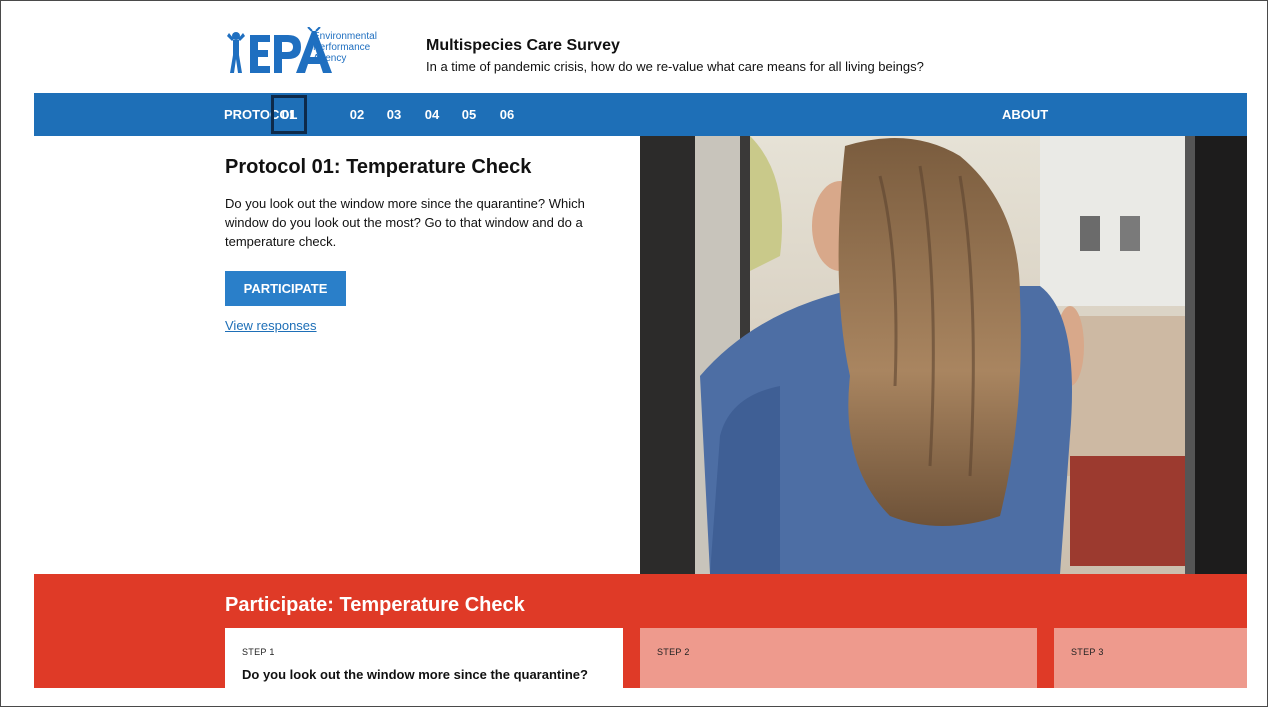 Image resolution: width=1268 pixels, height=707 pixels. I want to click on protocol-title: Protocol 01: Temperature Check, so click(378, 167).